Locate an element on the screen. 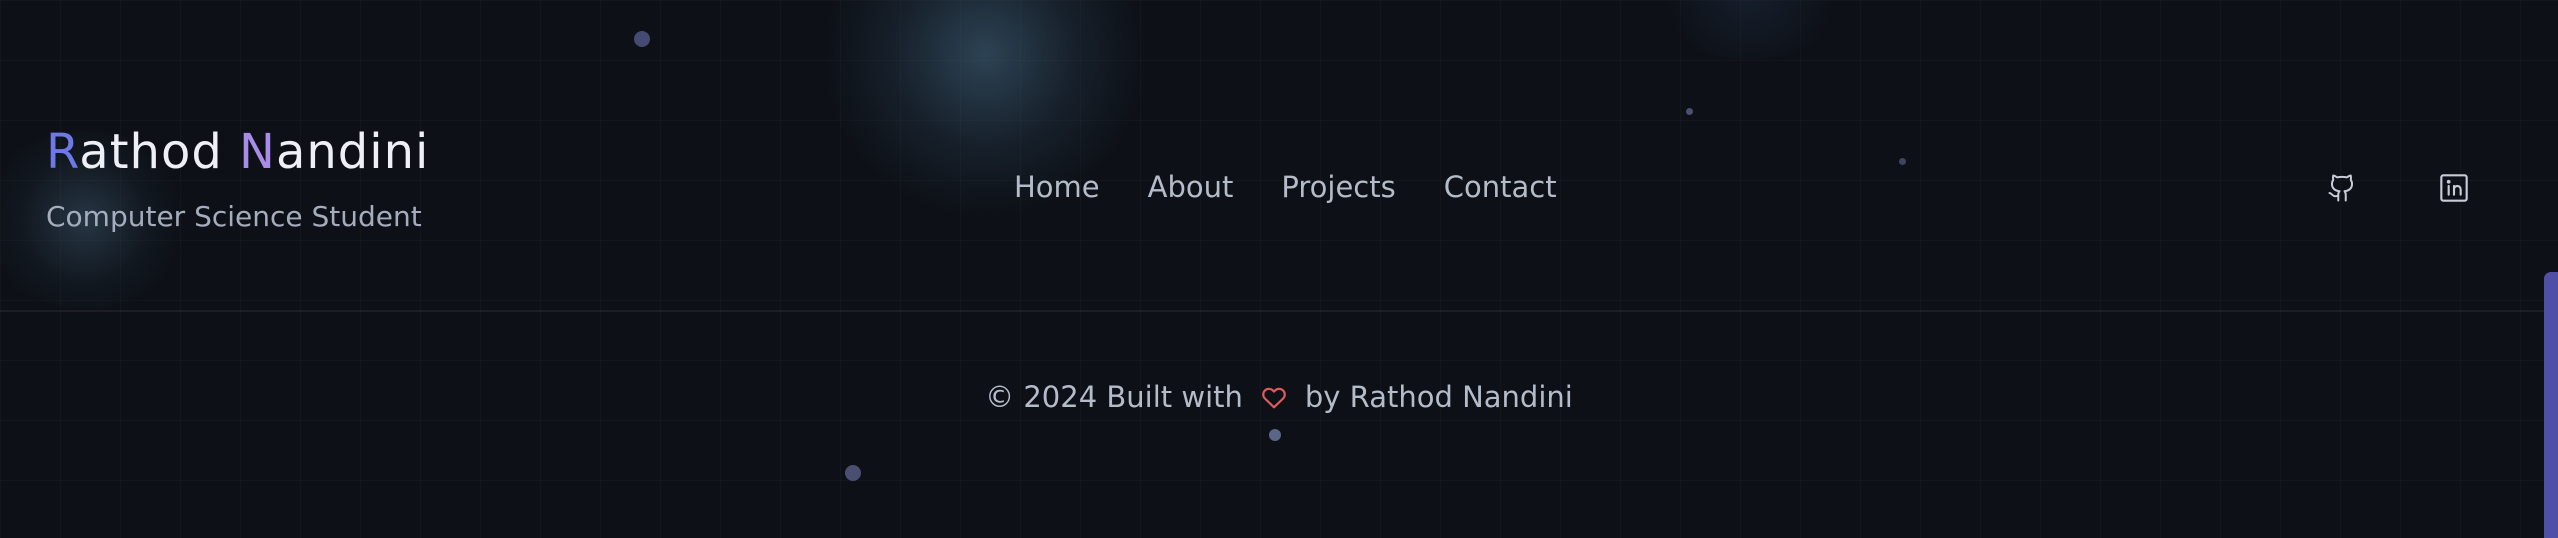 The image size is (2558, 538). github-link is located at coordinates (2342, 188).